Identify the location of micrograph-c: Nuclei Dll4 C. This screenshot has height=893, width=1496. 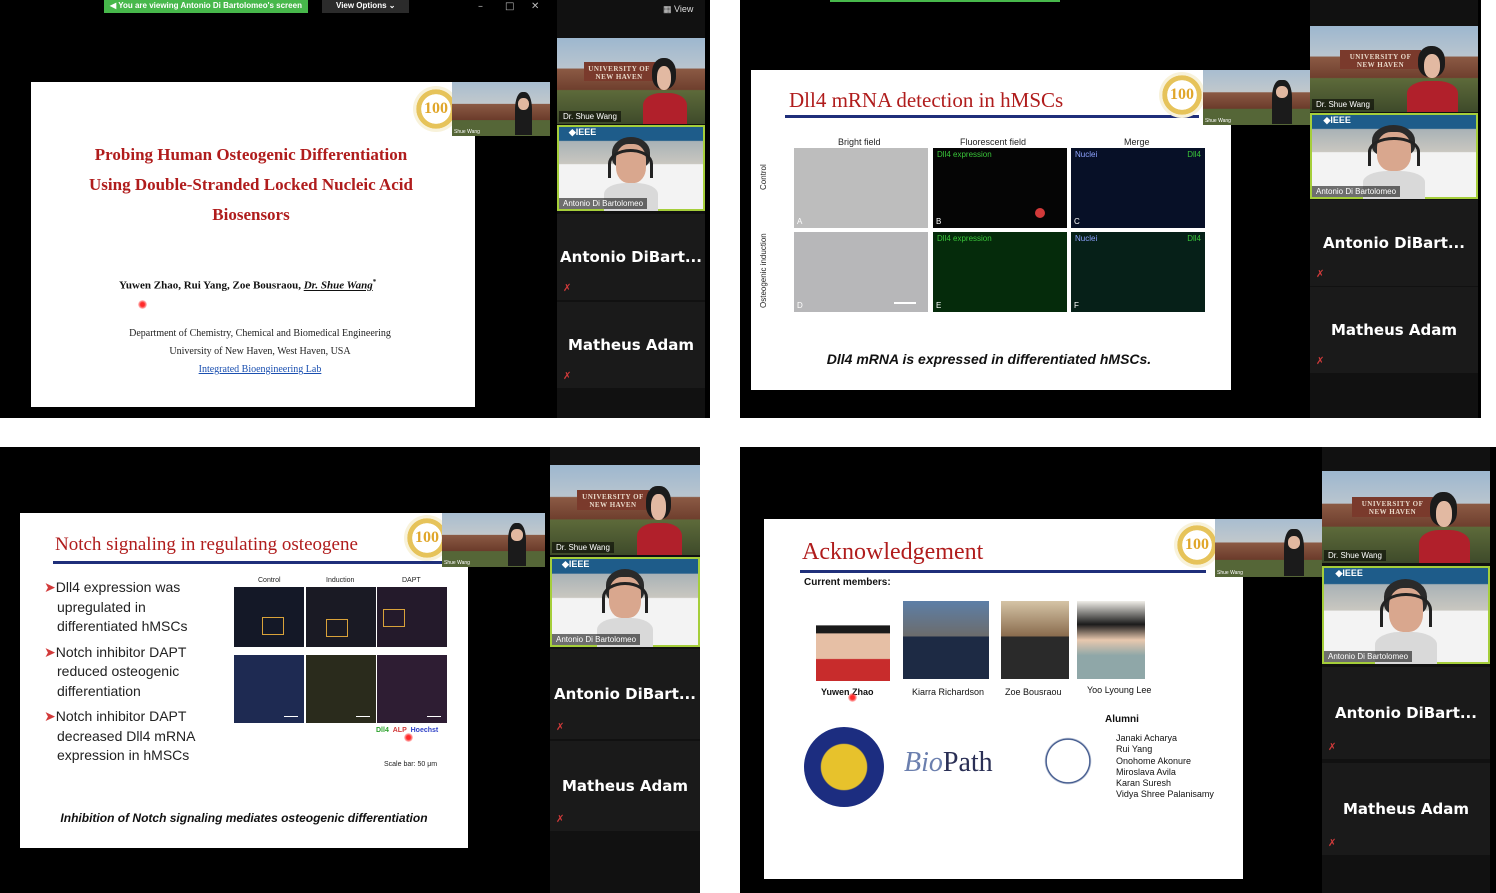
(1138, 188).